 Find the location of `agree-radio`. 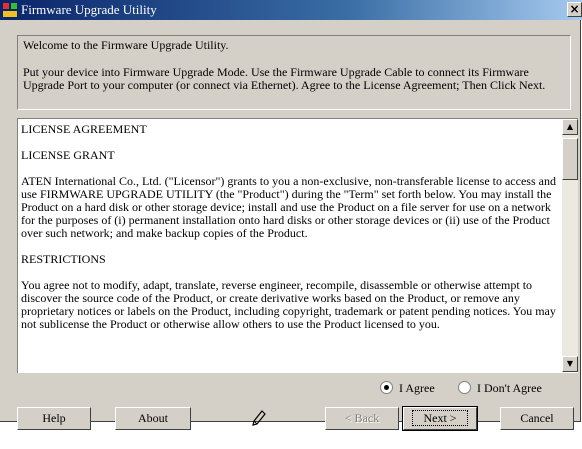

agree-radio is located at coordinates (386, 387).